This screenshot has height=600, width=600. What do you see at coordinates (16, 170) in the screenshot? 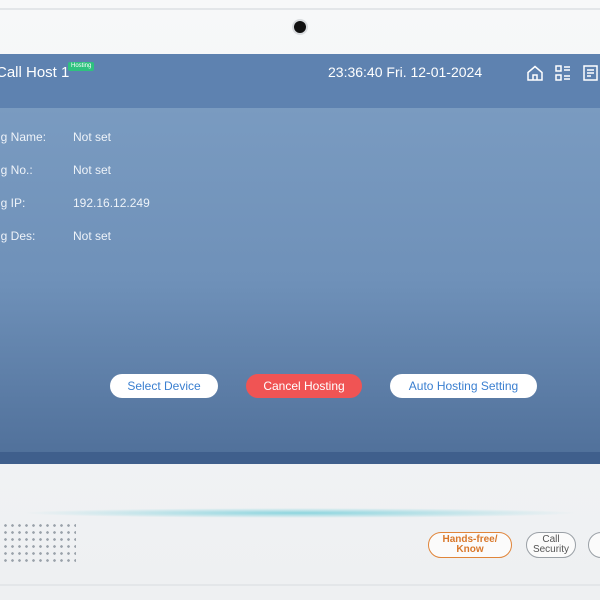
I see `hosting-number-label: ng No.:` at bounding box center [16, 170].